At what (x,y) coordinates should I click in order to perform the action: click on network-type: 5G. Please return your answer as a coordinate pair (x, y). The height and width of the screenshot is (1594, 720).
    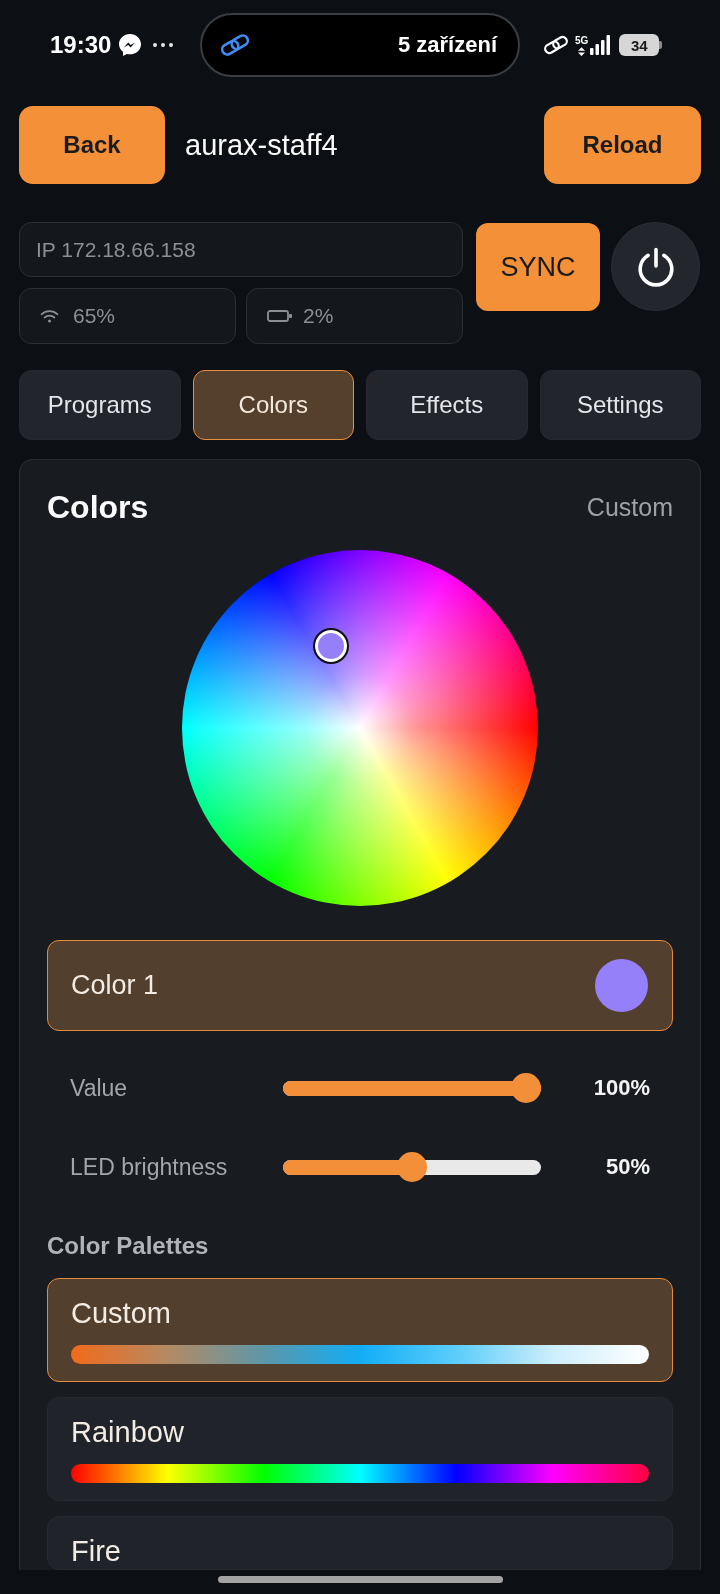
    Looking at the image, I should click on (582, 40).